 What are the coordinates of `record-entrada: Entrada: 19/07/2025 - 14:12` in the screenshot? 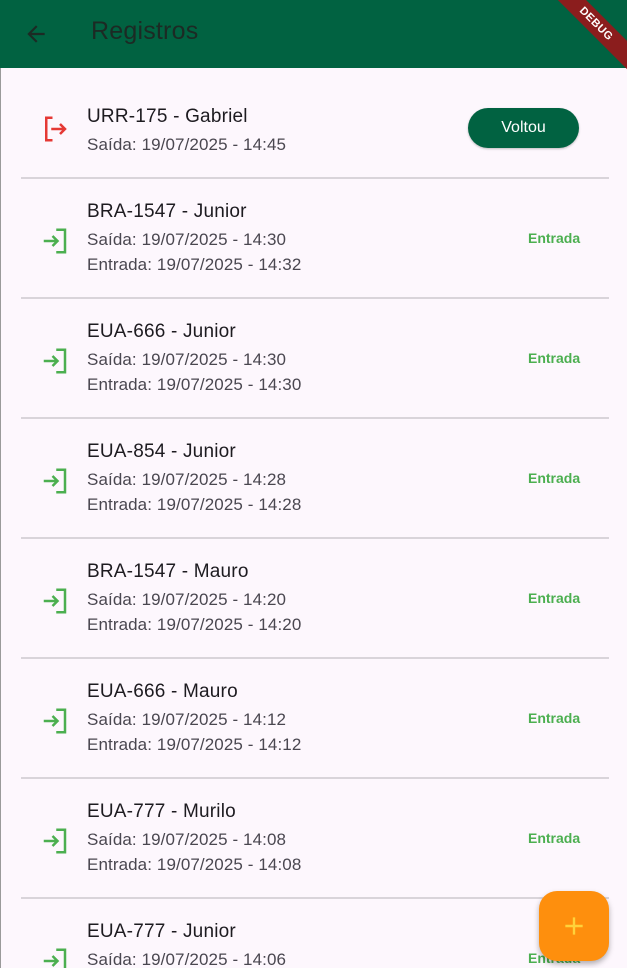 It's located at (194, 744).